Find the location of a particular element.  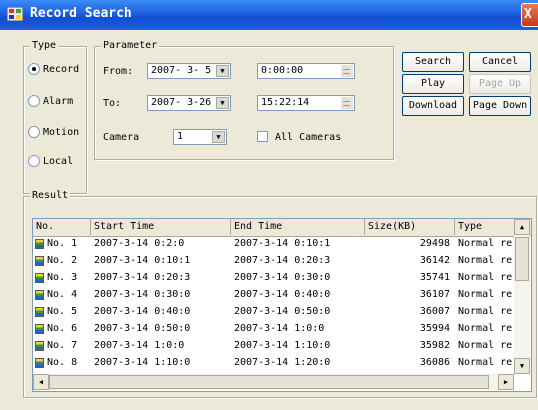

cell-start: 2007-3-14 0:40:0 is located at coordinates (142, 311).